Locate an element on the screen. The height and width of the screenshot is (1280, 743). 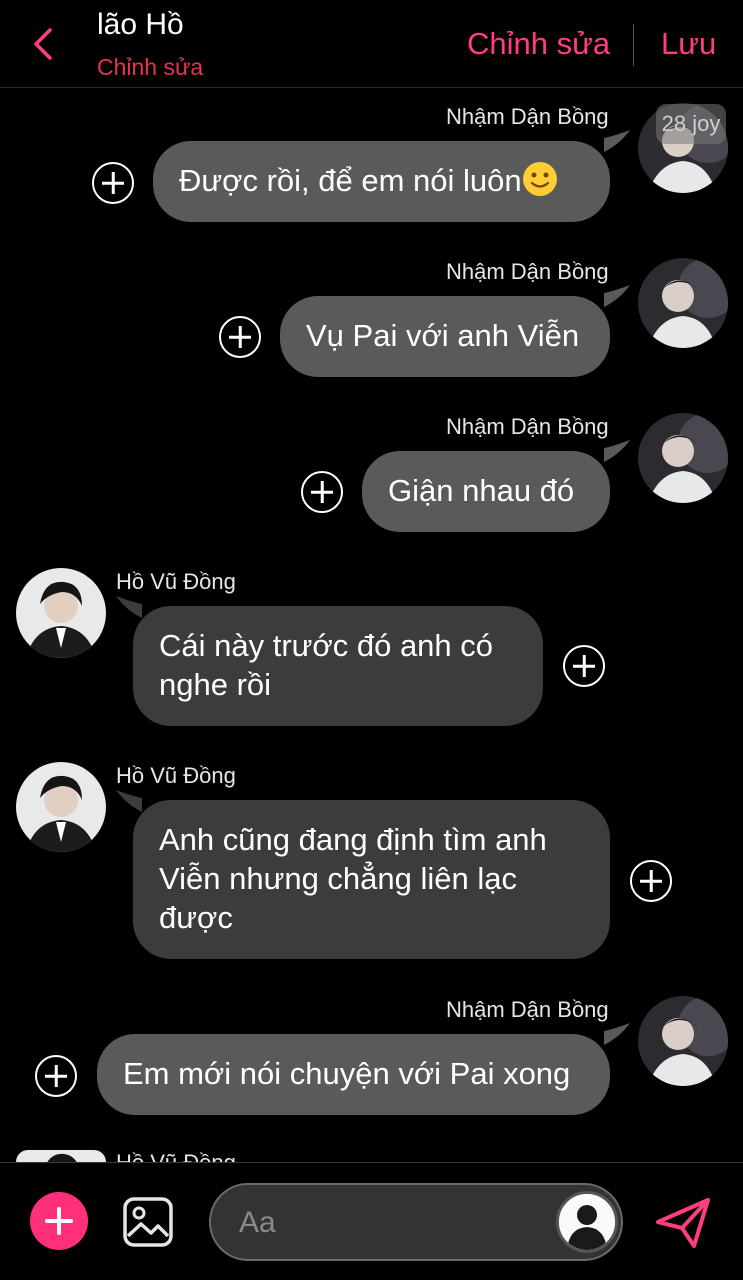
message-bubble: Em mới nói chuyện với Pai xong is located at coordinates (353, 1074).